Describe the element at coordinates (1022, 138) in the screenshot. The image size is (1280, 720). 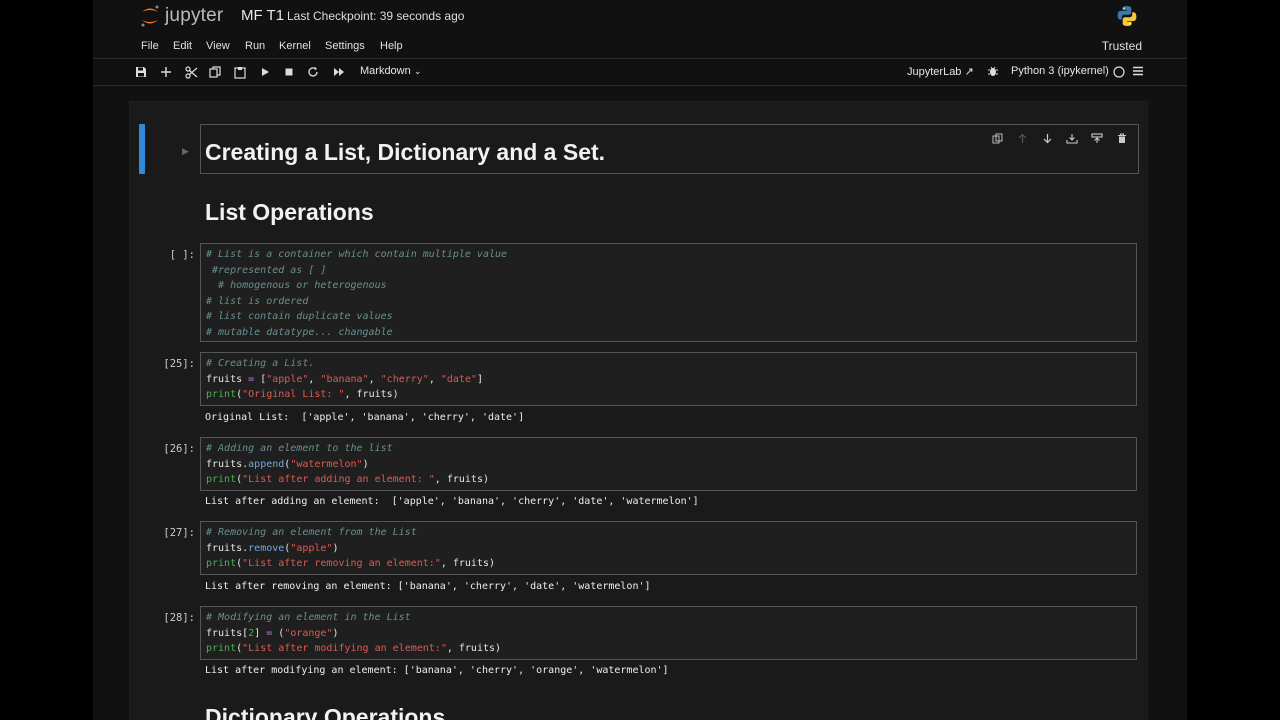
I see `move-up-icon` at that location.